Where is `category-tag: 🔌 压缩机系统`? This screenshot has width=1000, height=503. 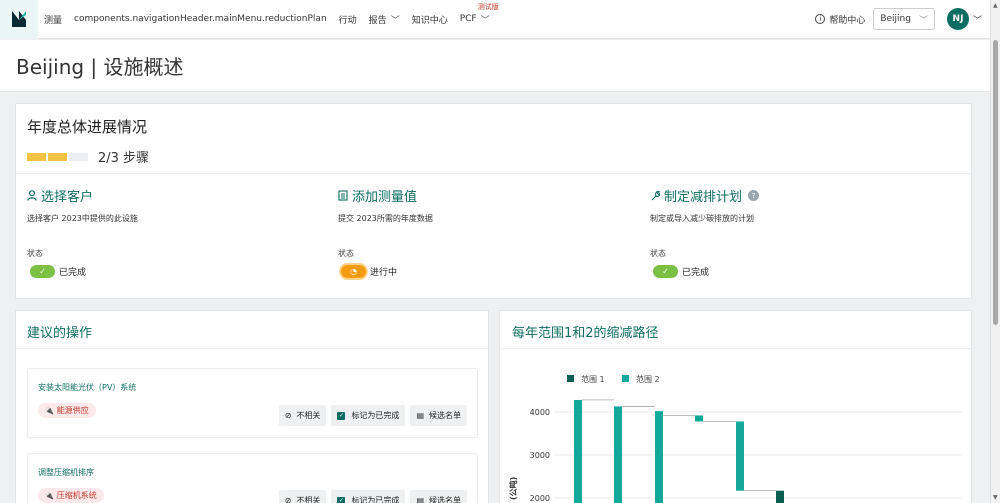
category-tag: 🔌 压缩机系统 is located at coordinates (71, 495).